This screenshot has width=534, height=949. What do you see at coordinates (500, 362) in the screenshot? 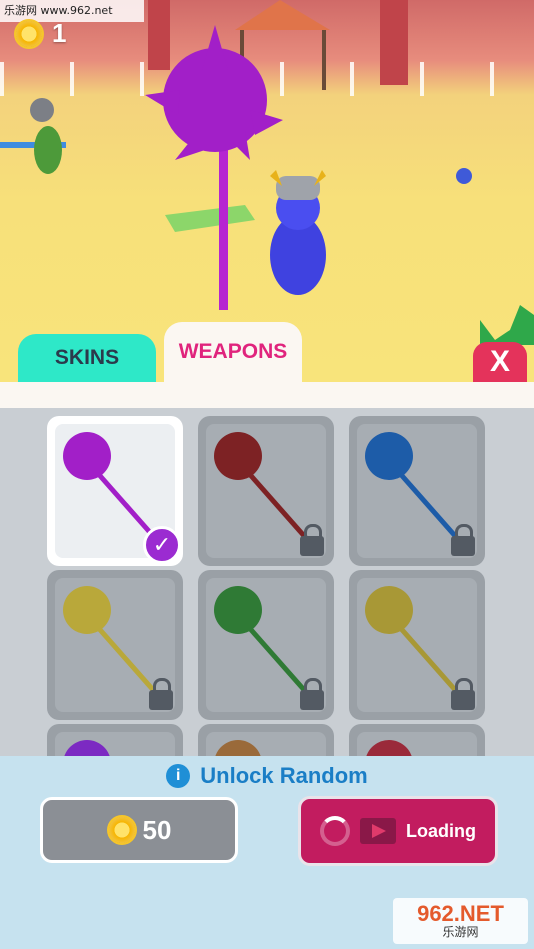
I see `close-button: X` at bounding box center [500, 362].